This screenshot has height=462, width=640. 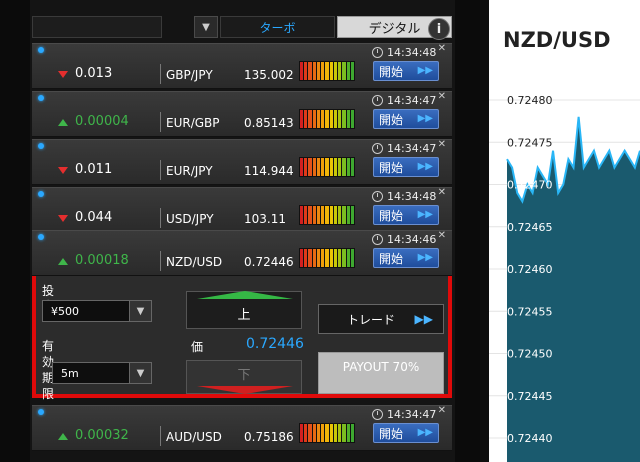 What do you see at coordinates (269, 75) in the screenshot?
I see `current-rate: 135.002` at bounding box center [269, 75].